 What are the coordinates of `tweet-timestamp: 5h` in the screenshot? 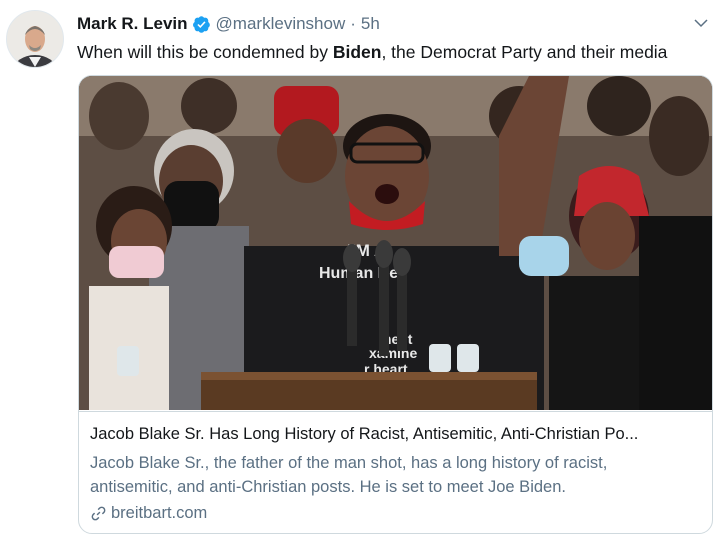 It's located at (370, 24).